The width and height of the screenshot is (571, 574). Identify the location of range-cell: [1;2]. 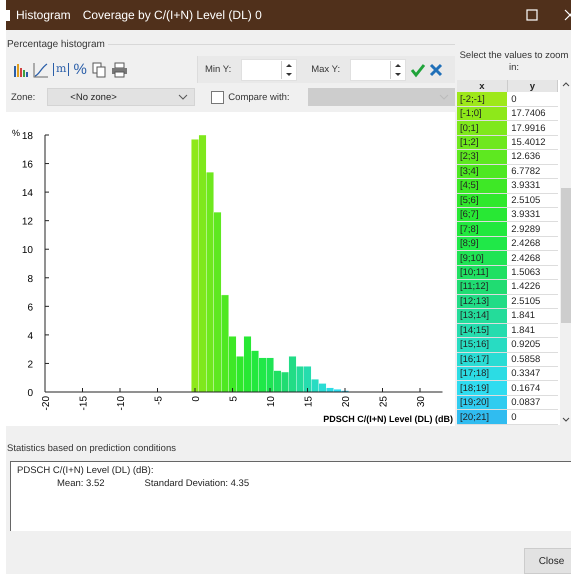
(482, 142).